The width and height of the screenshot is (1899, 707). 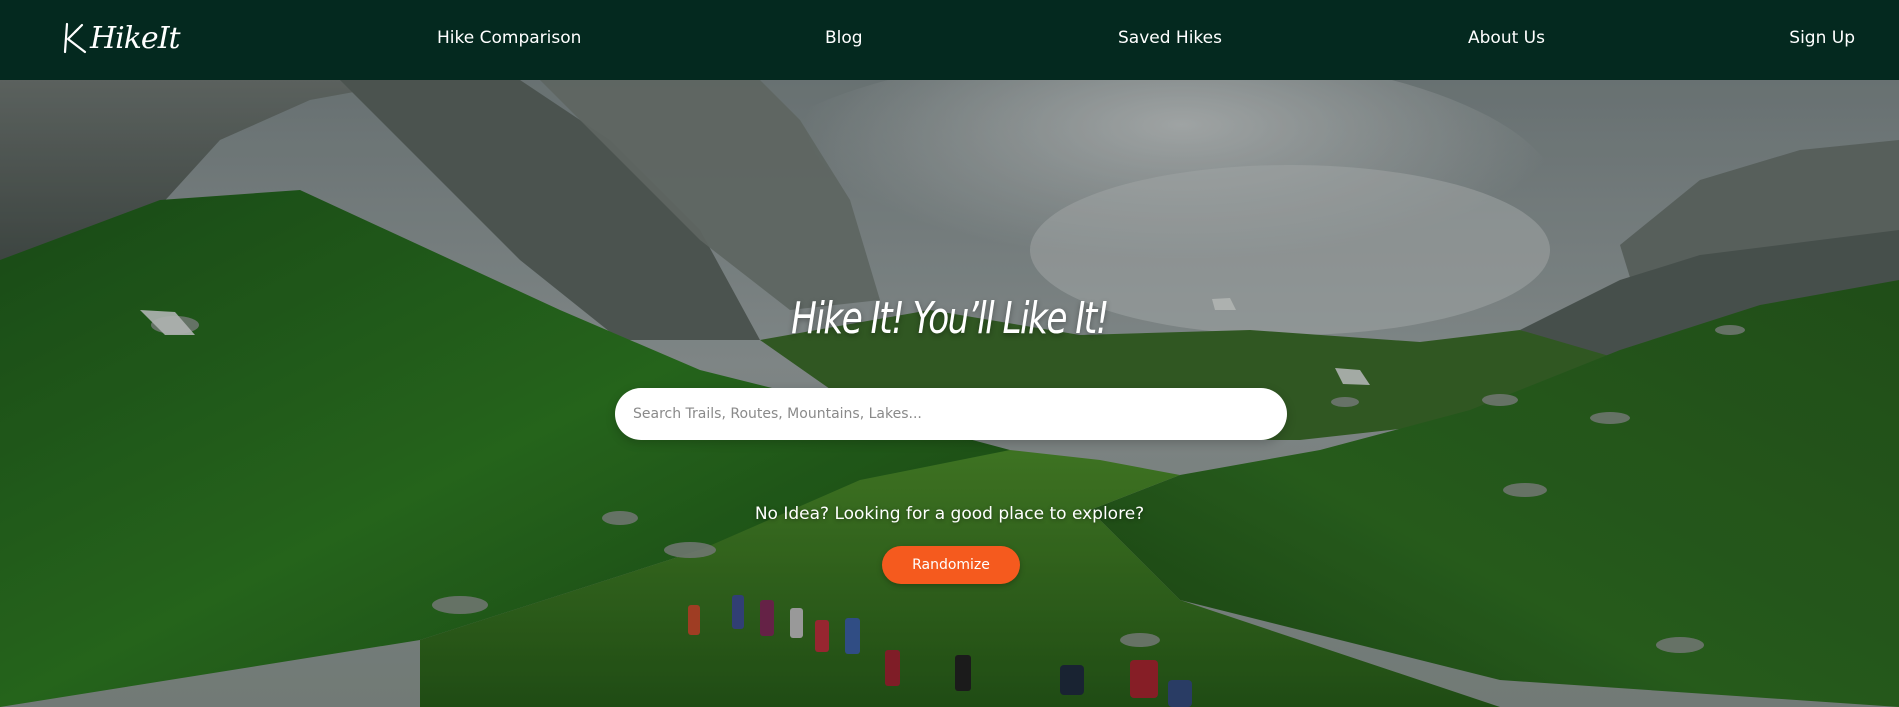 What do you see at coordinates (951, 565) in the screenshot?
I see `randomize-button: Randomize` at bounding box center [951, 565].